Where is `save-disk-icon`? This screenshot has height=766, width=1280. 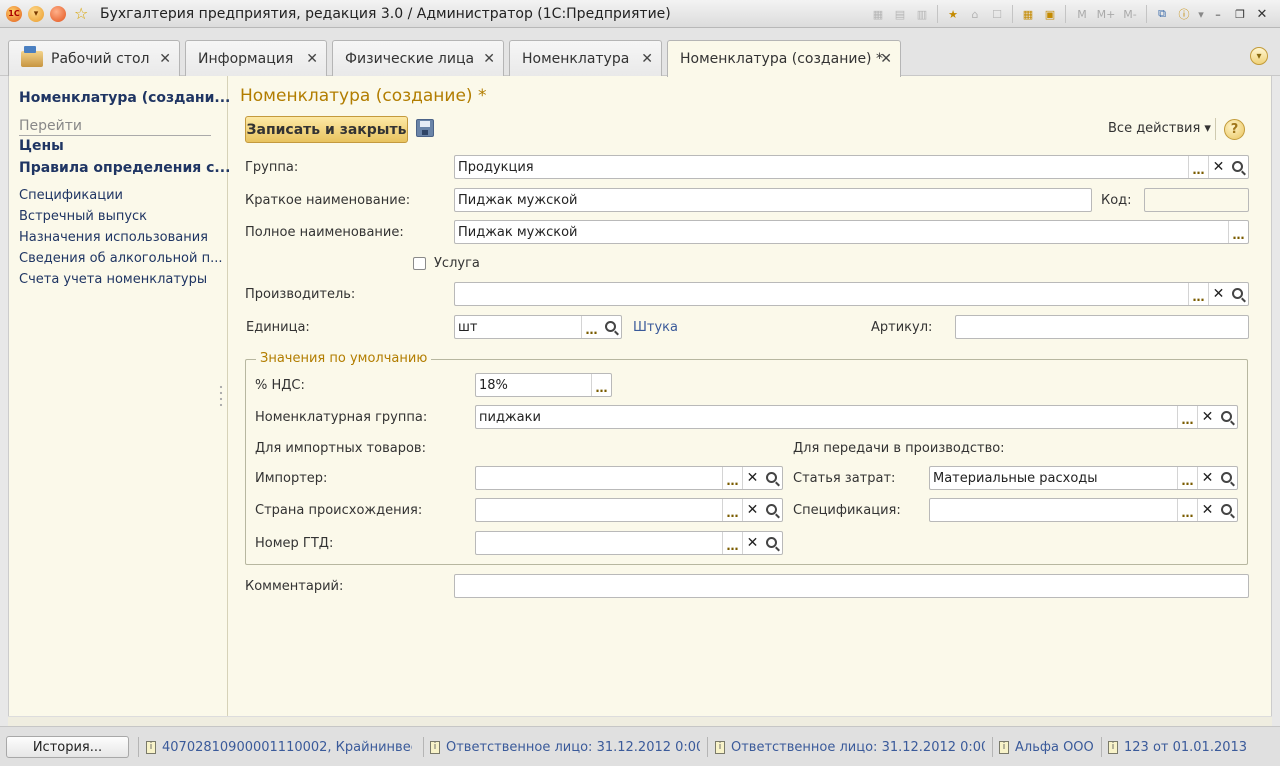 save-disk-icon is located at coordinates (425, 128).